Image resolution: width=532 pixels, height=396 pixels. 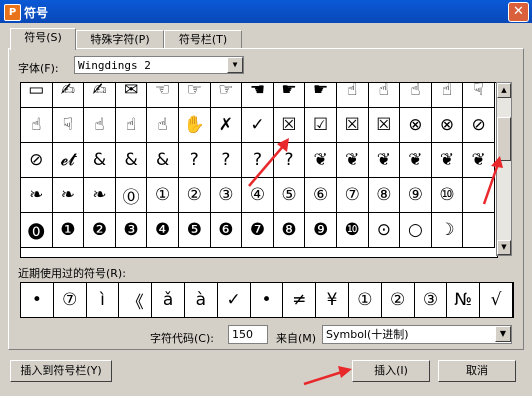 I want to click on symbol-cell: ⑧, so click(x=384, y=195).